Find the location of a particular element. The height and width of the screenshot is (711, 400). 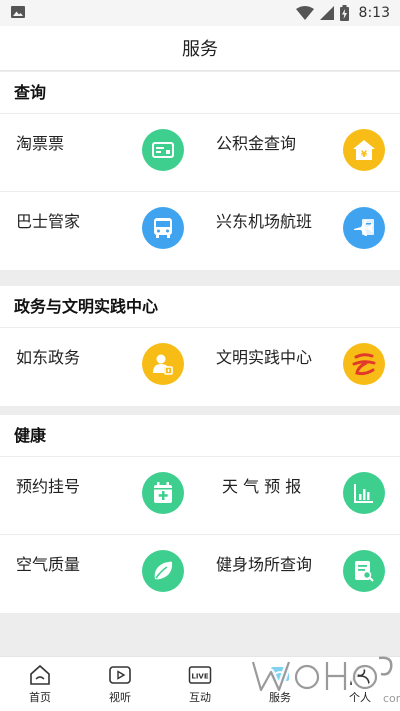

service-label: 空气质量 is located at coordinates (48, 564).